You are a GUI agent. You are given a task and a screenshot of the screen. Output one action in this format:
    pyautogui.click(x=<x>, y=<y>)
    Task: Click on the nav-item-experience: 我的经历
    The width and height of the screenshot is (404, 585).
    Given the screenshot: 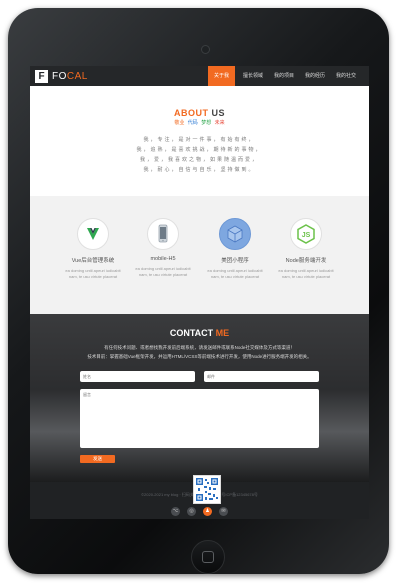 What is the action you would take?
    pyautogui.click(x=315, y=76)
    